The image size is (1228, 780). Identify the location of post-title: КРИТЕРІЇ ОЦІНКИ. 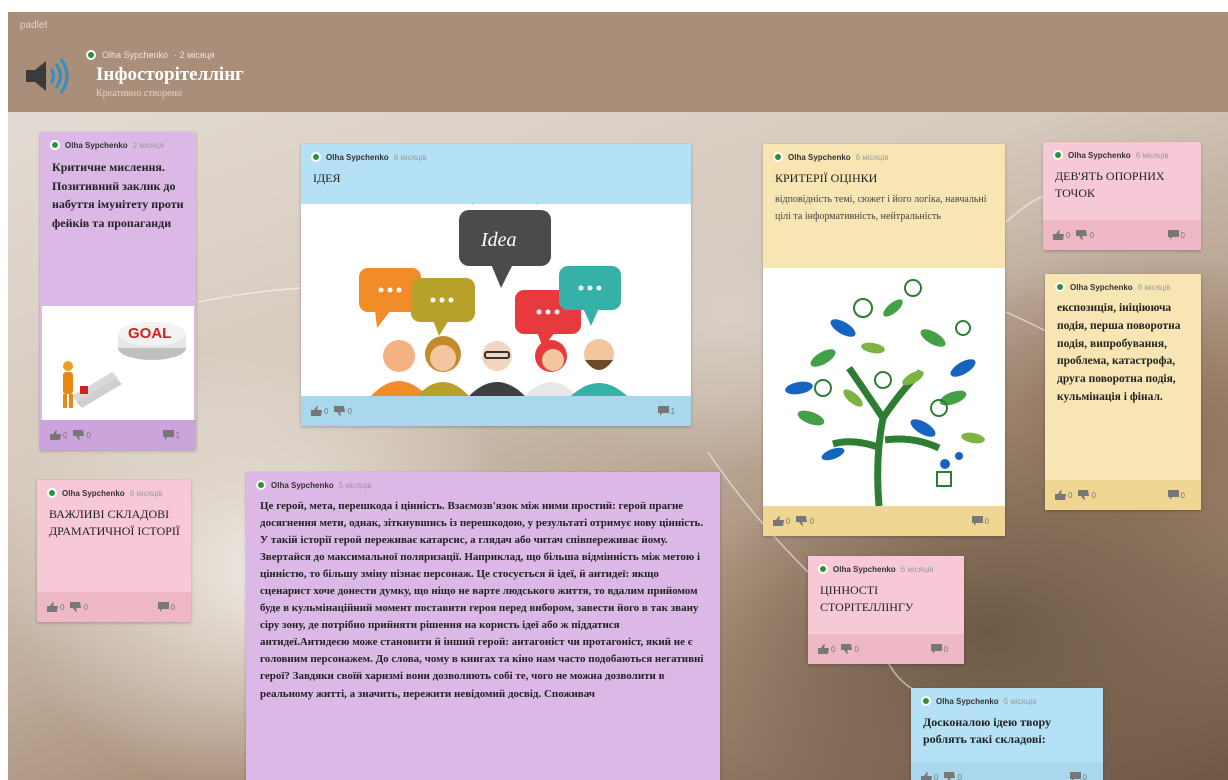
(826, 178).